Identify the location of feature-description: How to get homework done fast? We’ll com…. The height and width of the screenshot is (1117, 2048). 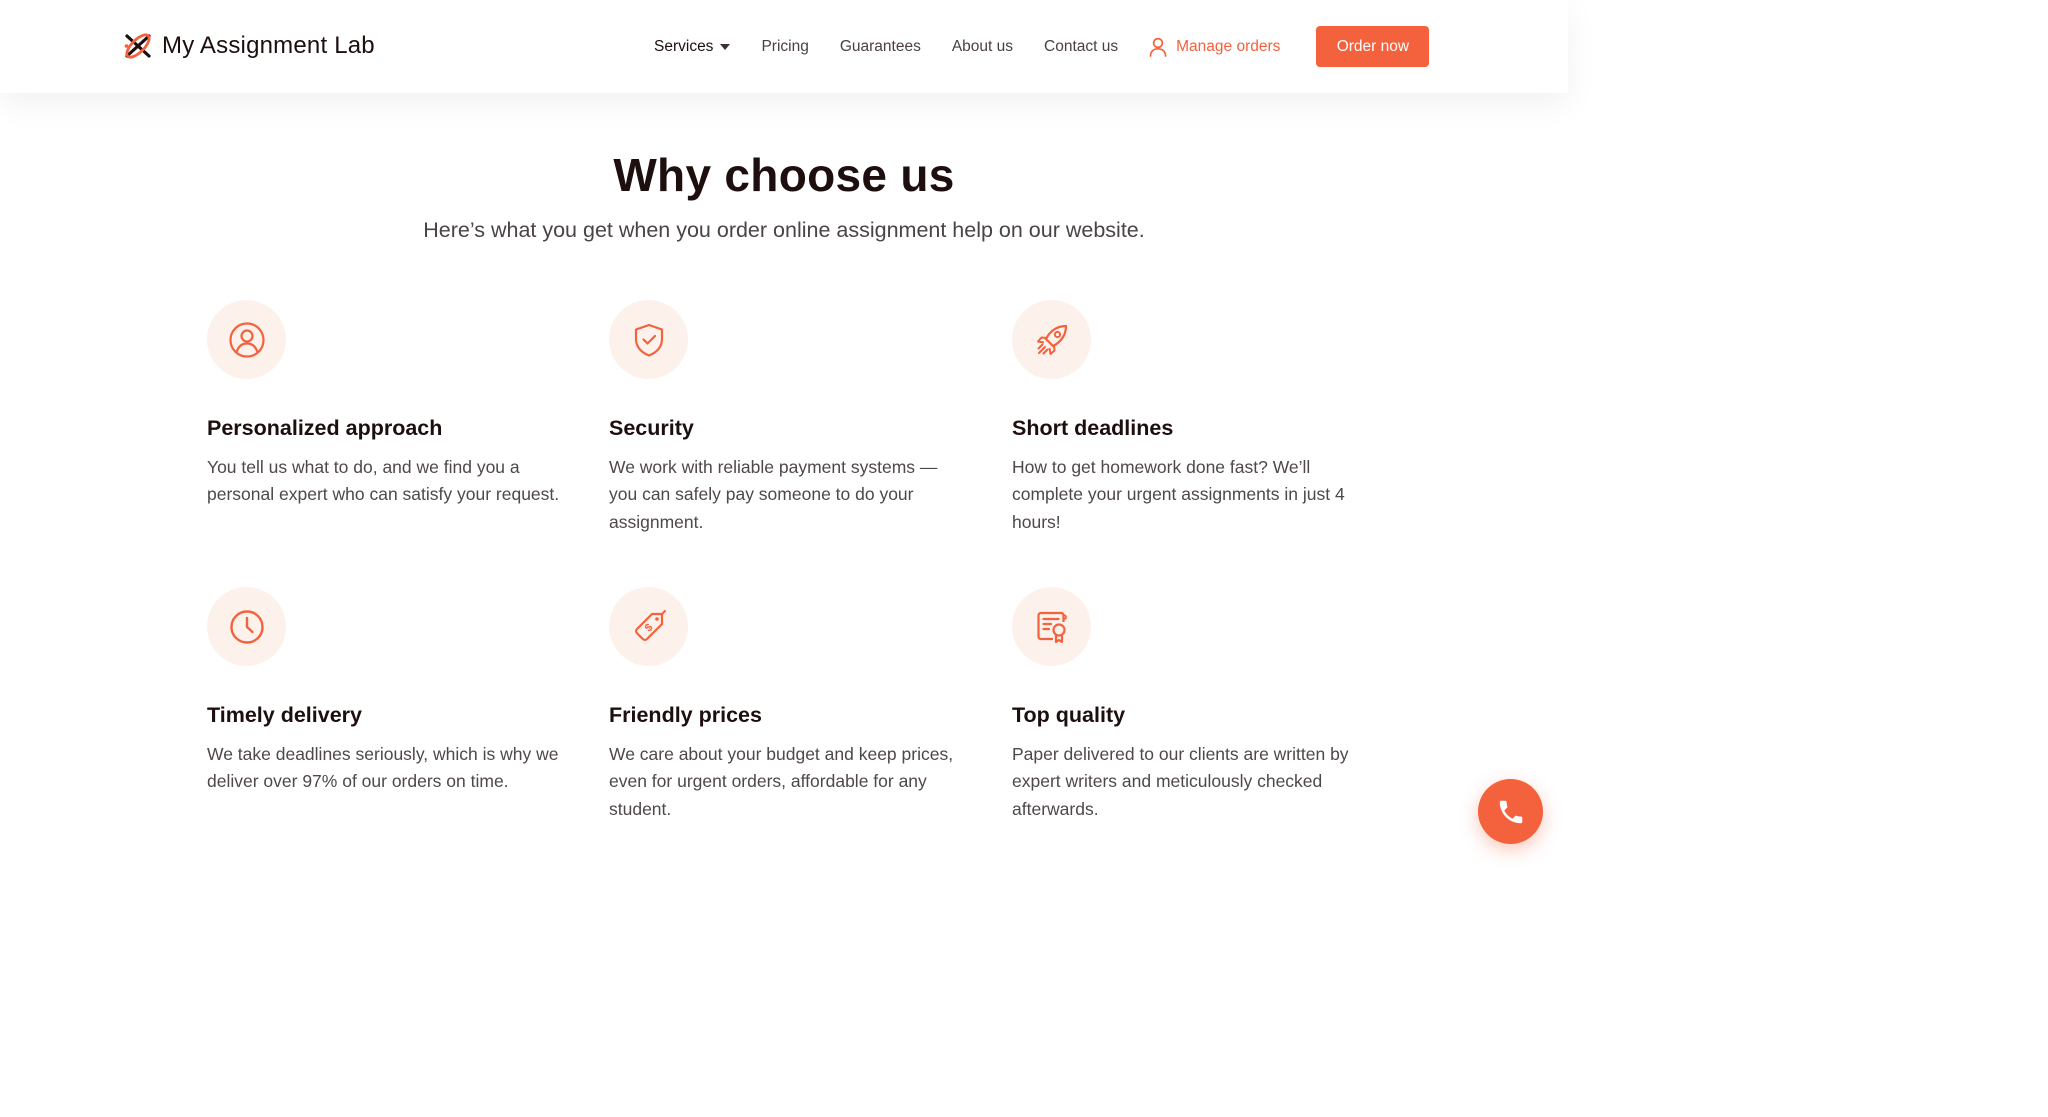
(1178, 494).